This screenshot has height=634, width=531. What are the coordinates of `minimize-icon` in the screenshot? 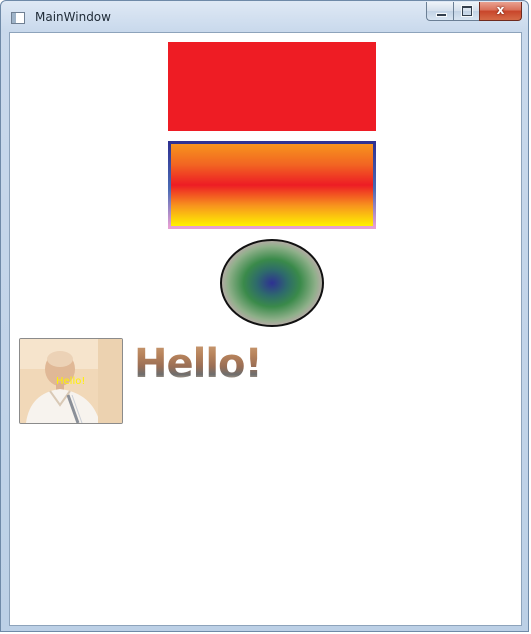 It's located at (441, 15).